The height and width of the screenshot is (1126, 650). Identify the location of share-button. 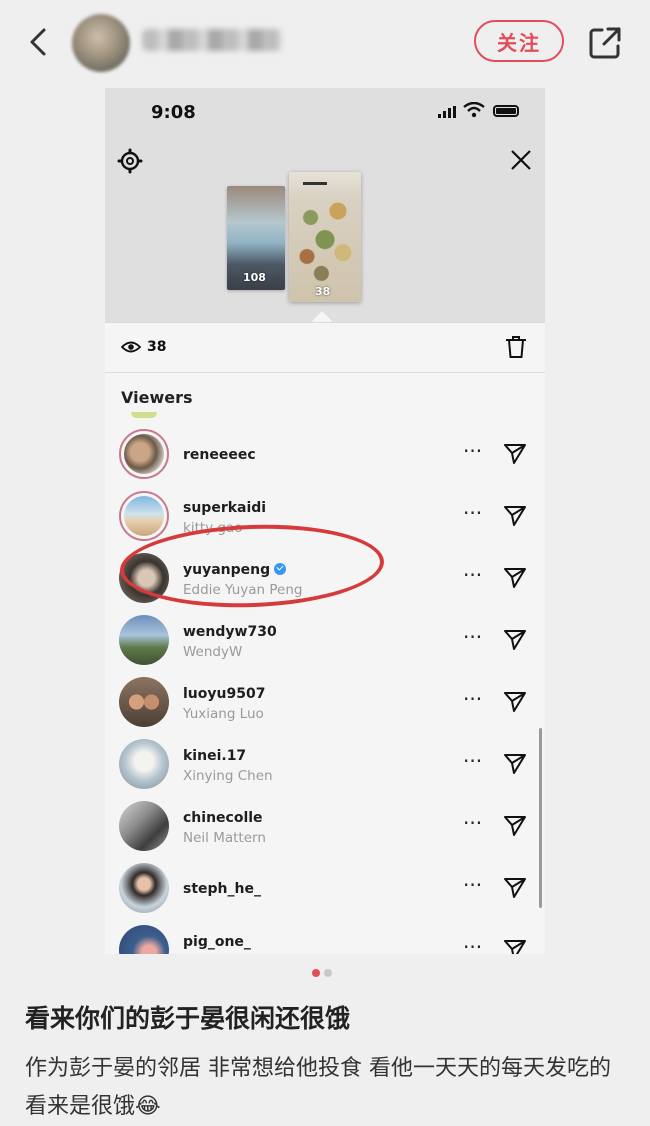
(605, 43).